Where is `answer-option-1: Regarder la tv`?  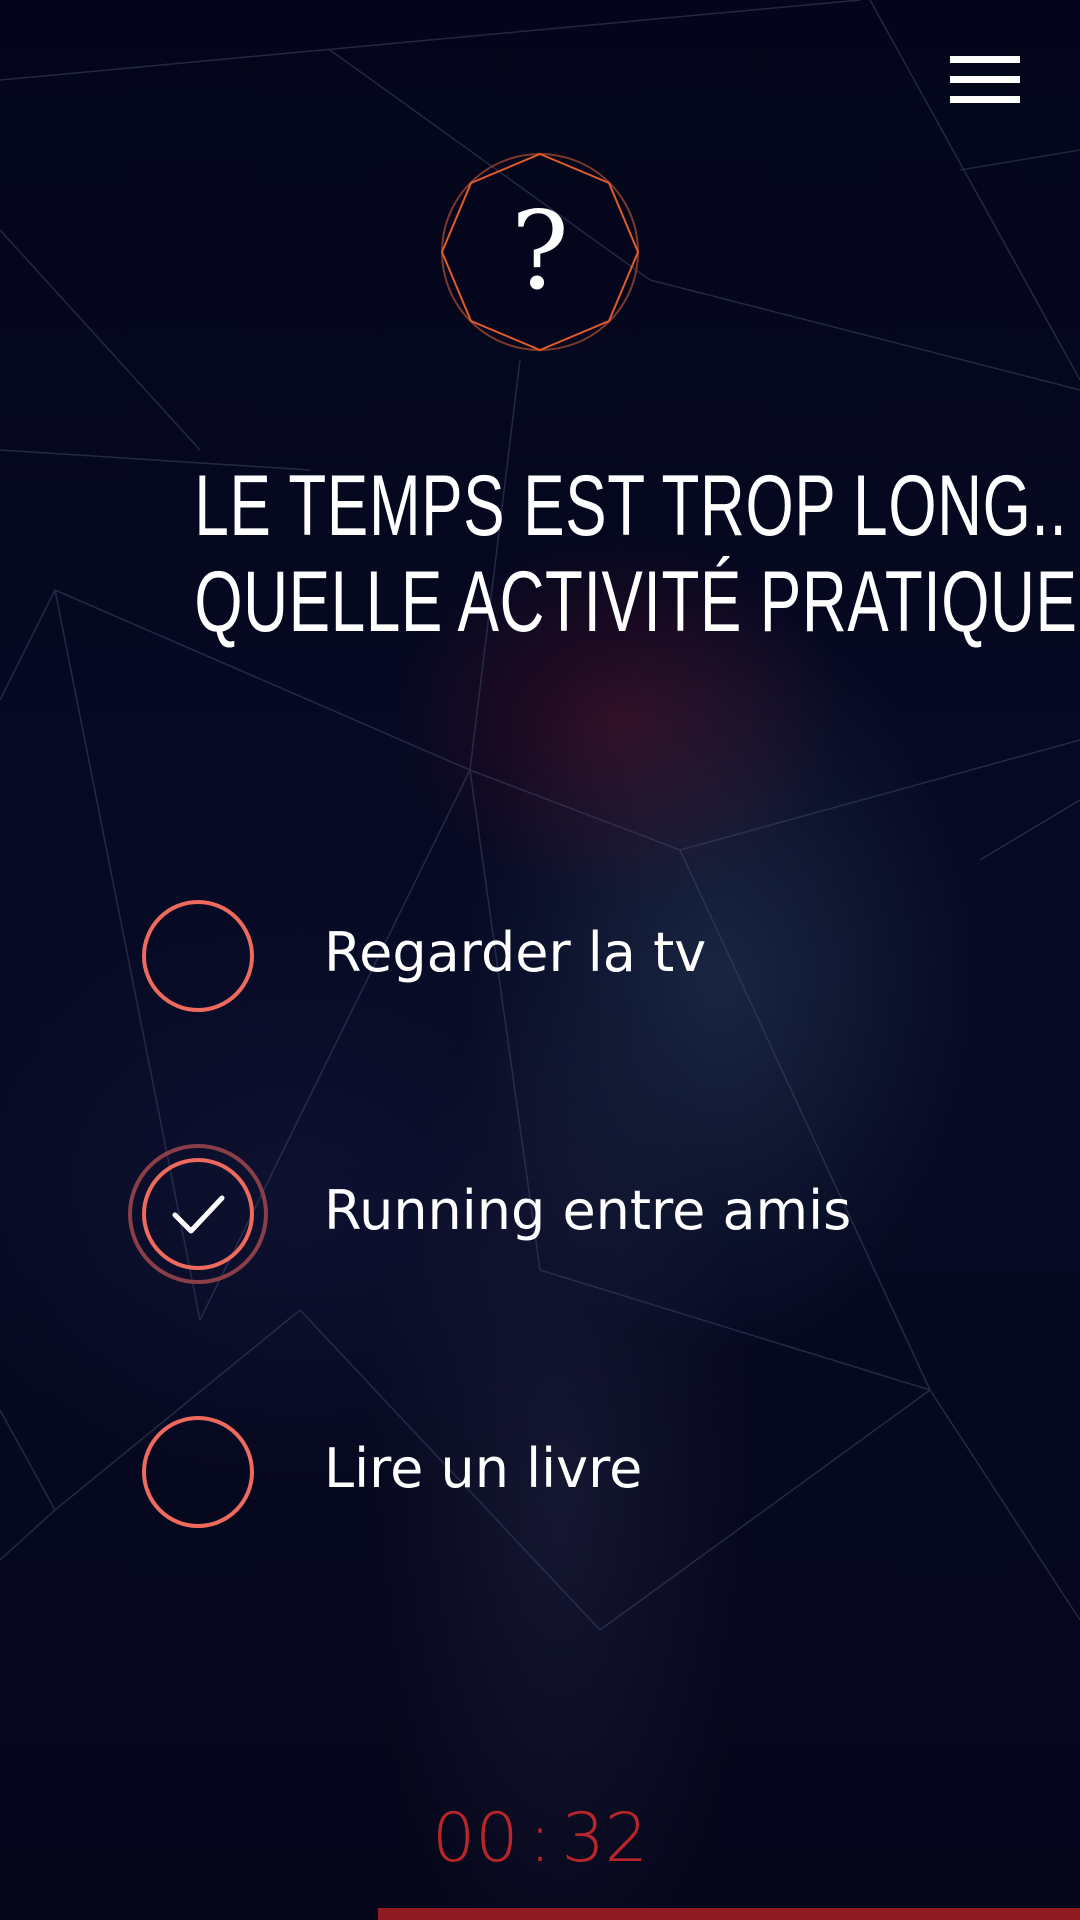
answer-option-1: Regarder la tv is located at coordinates (560, 958).